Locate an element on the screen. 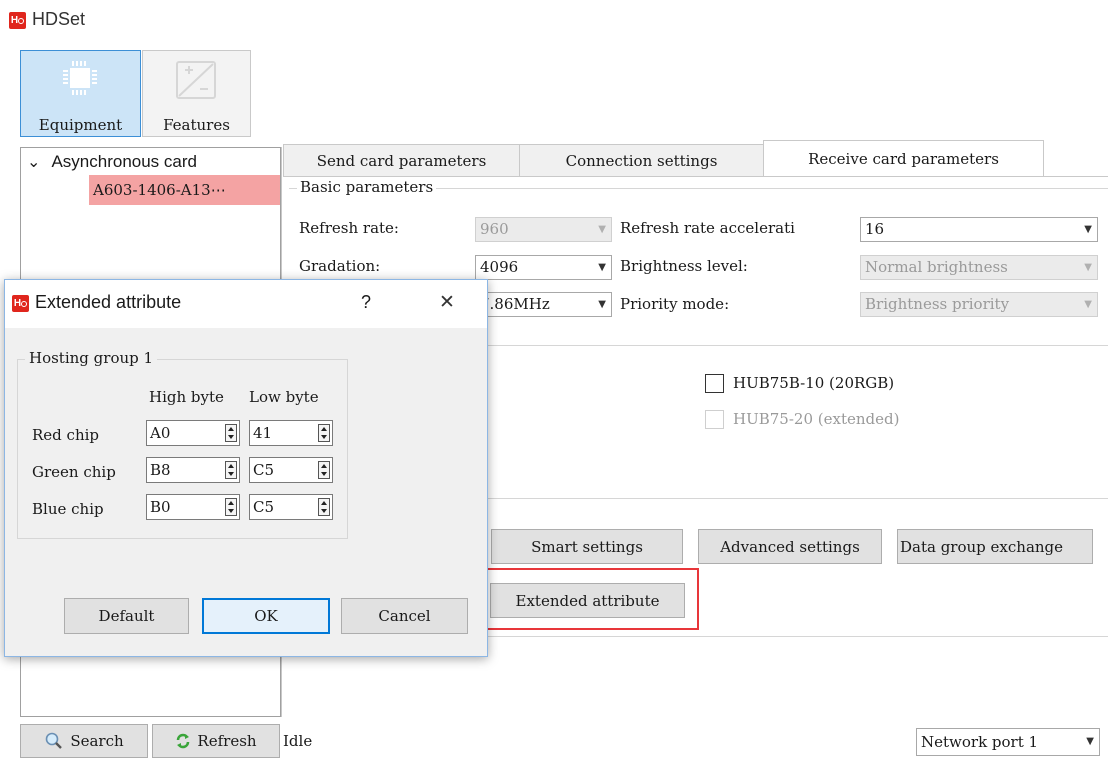  high-byte-header: High byte is located at coordinates (186, 397).